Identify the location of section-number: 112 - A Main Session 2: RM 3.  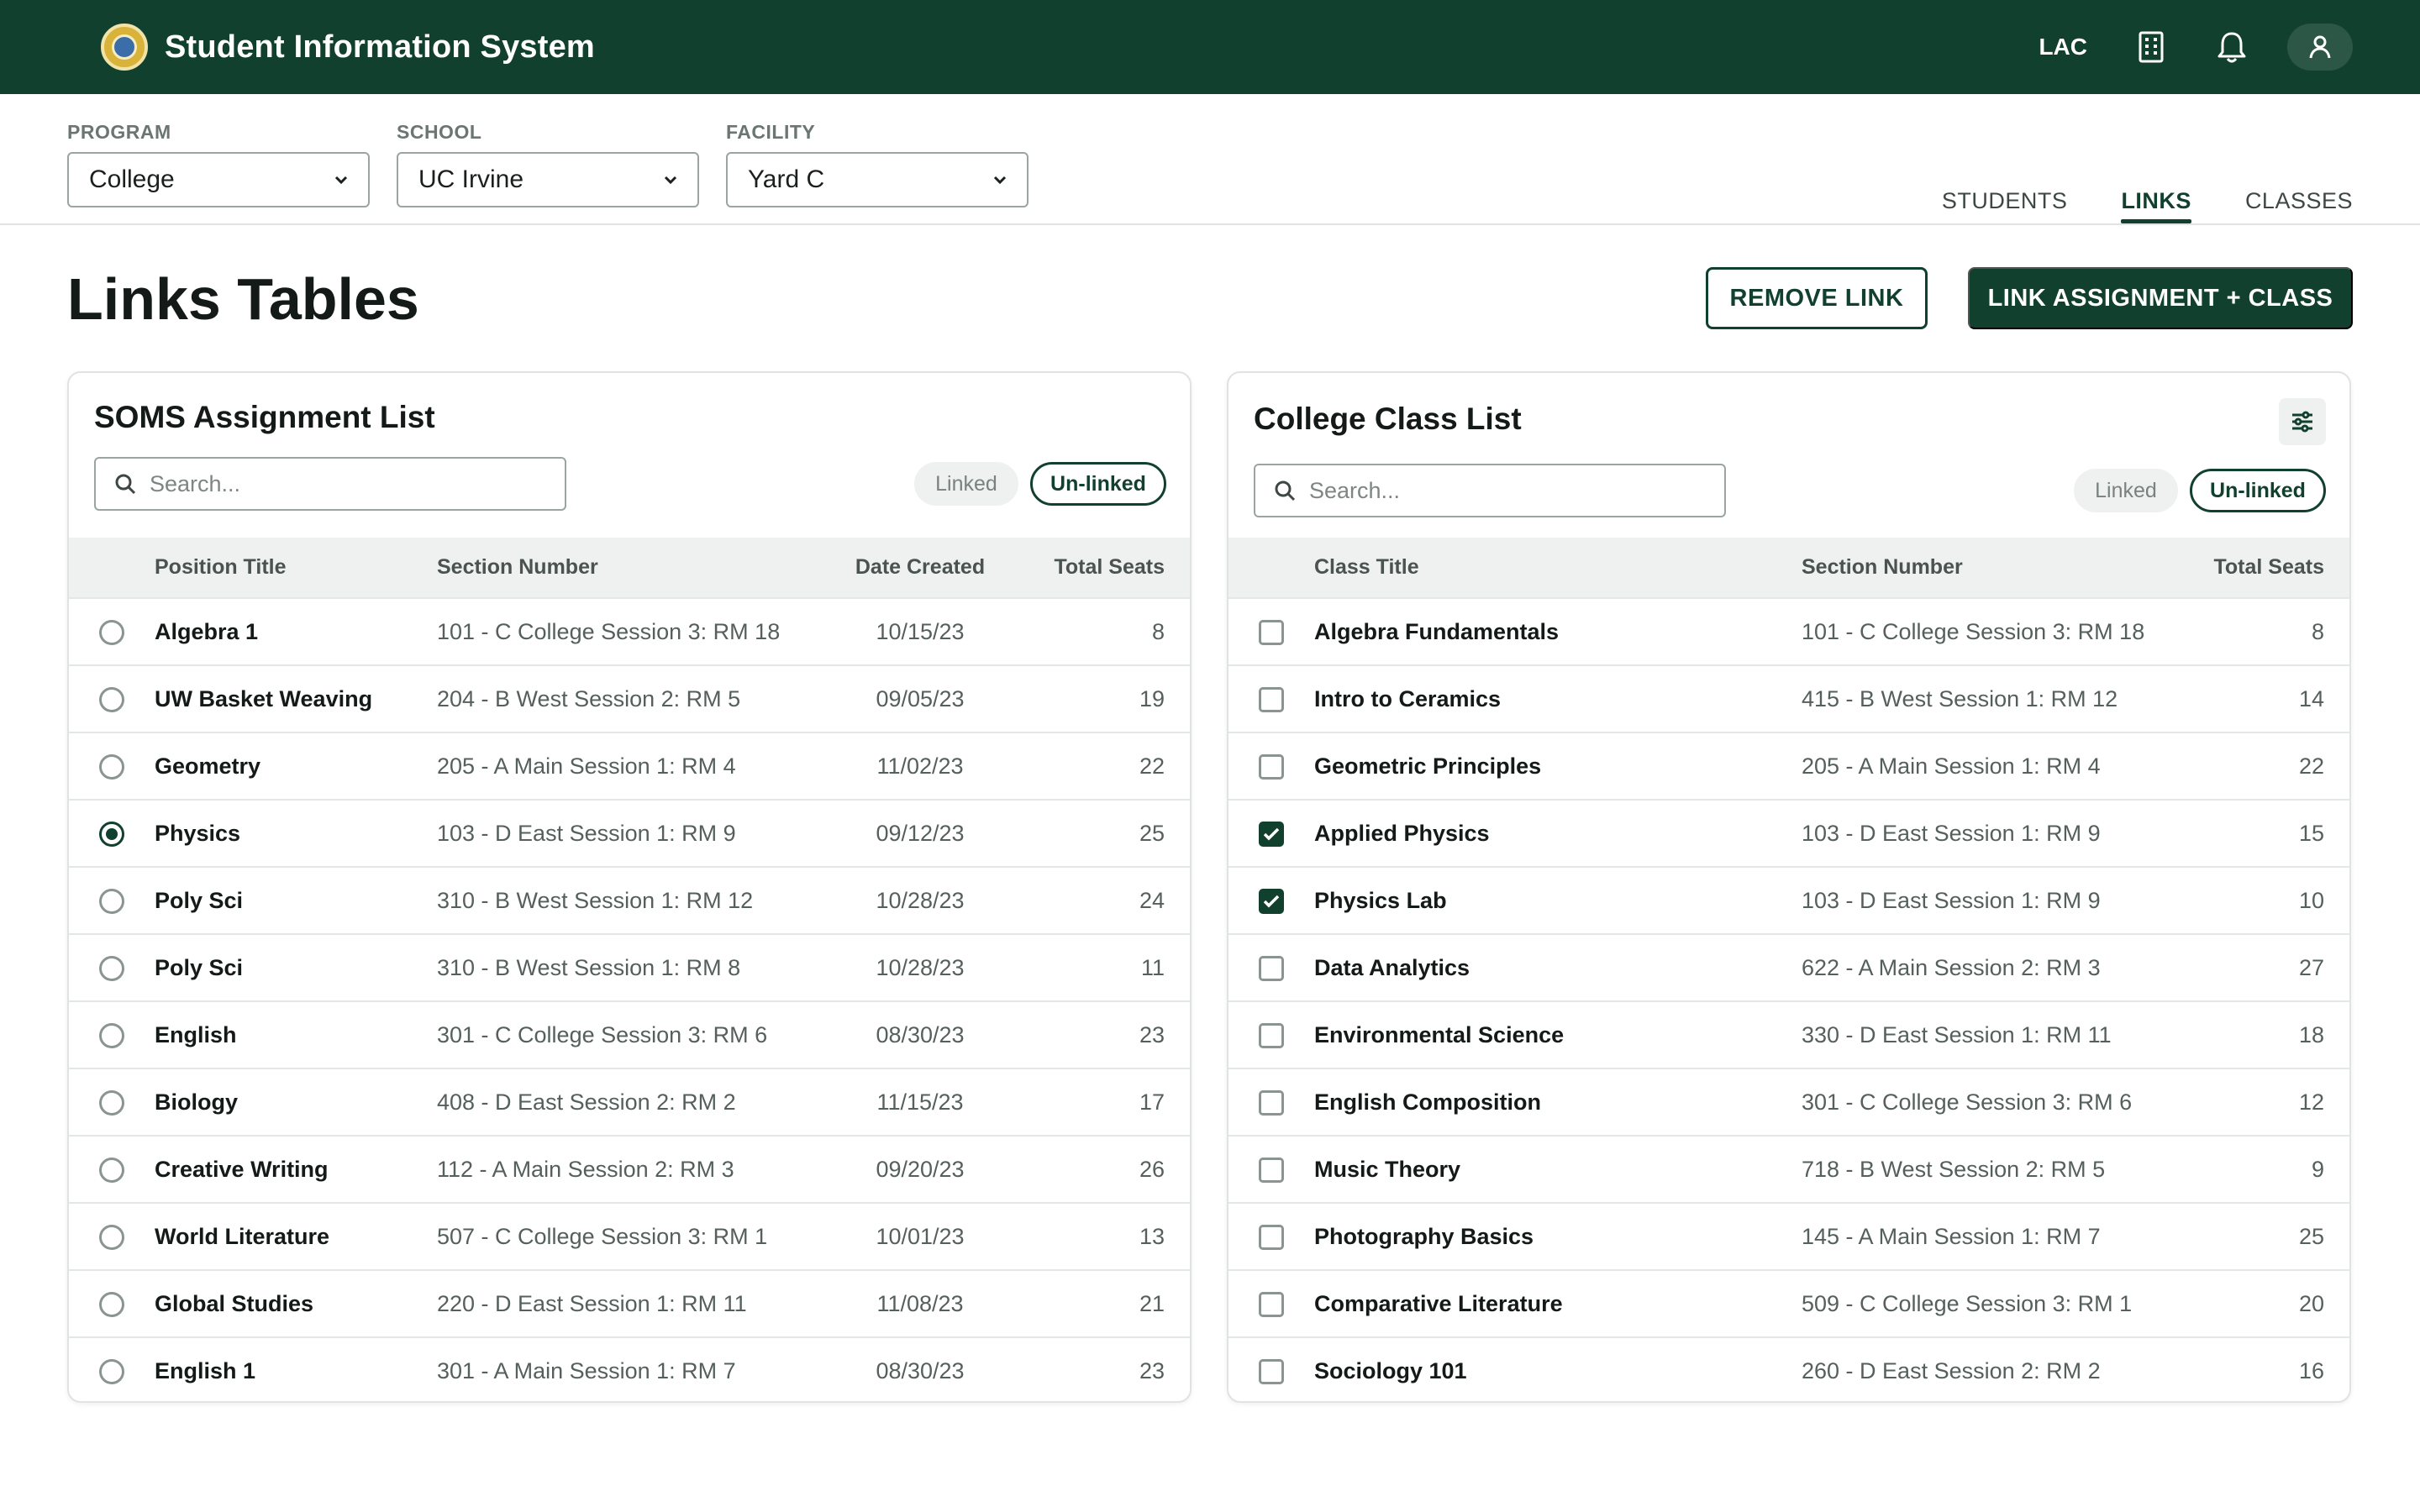
(585, 1169).